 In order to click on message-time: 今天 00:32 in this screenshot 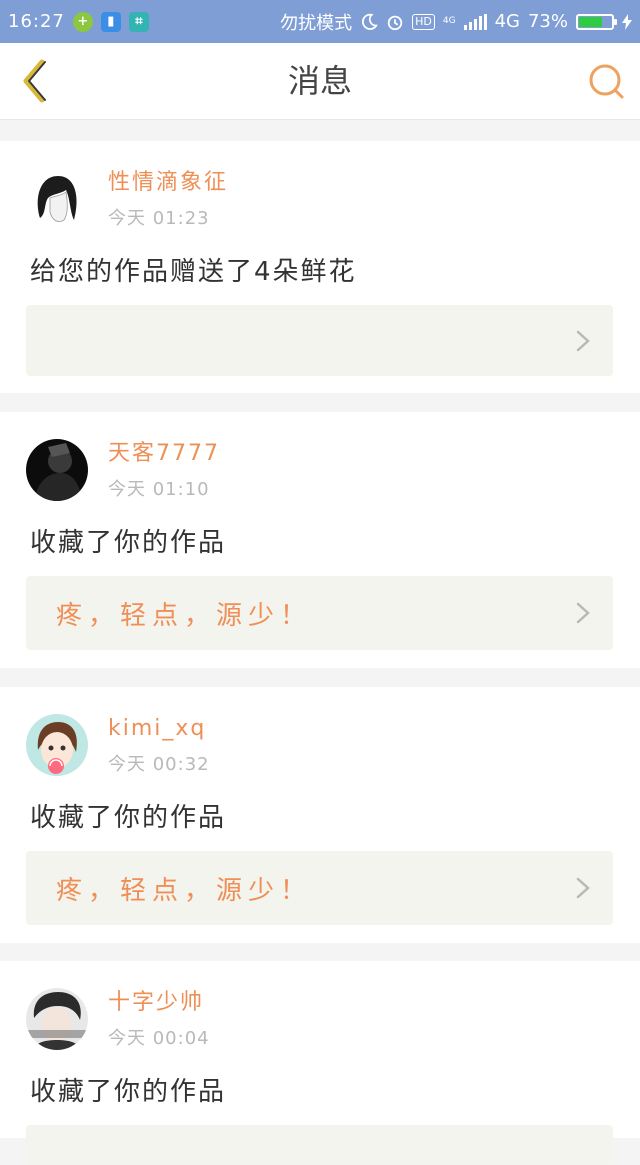, I will do `click(159, 764)`.